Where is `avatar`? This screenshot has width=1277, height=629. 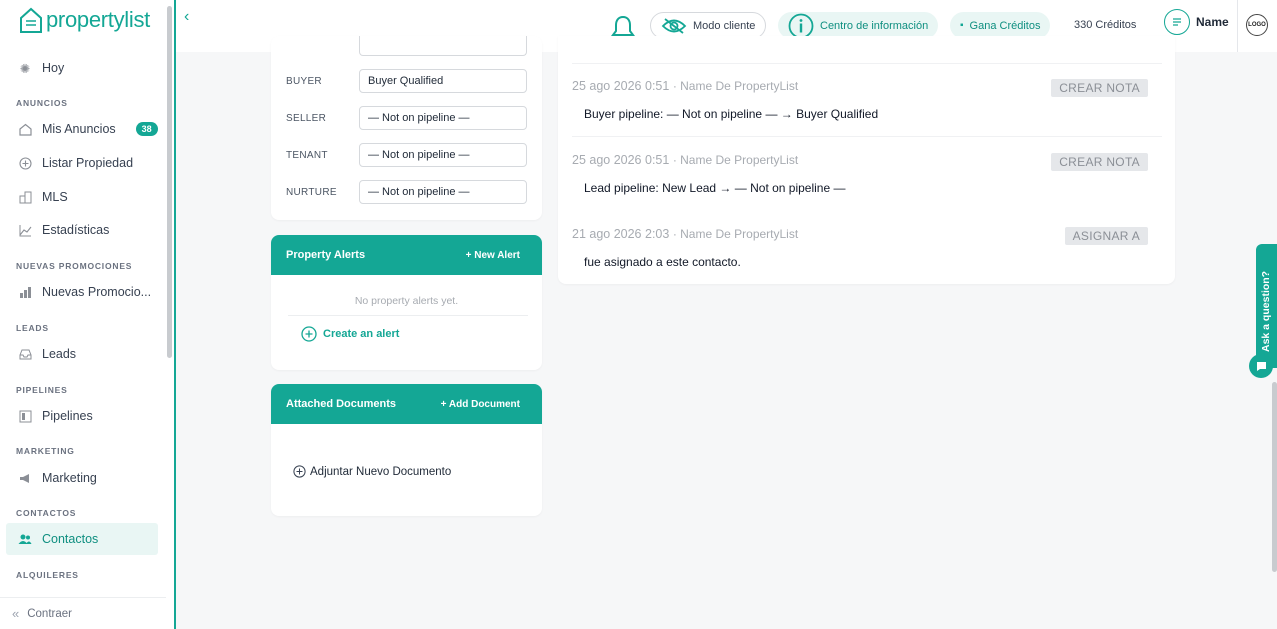 avatar is located at coordinates (1177, 22).